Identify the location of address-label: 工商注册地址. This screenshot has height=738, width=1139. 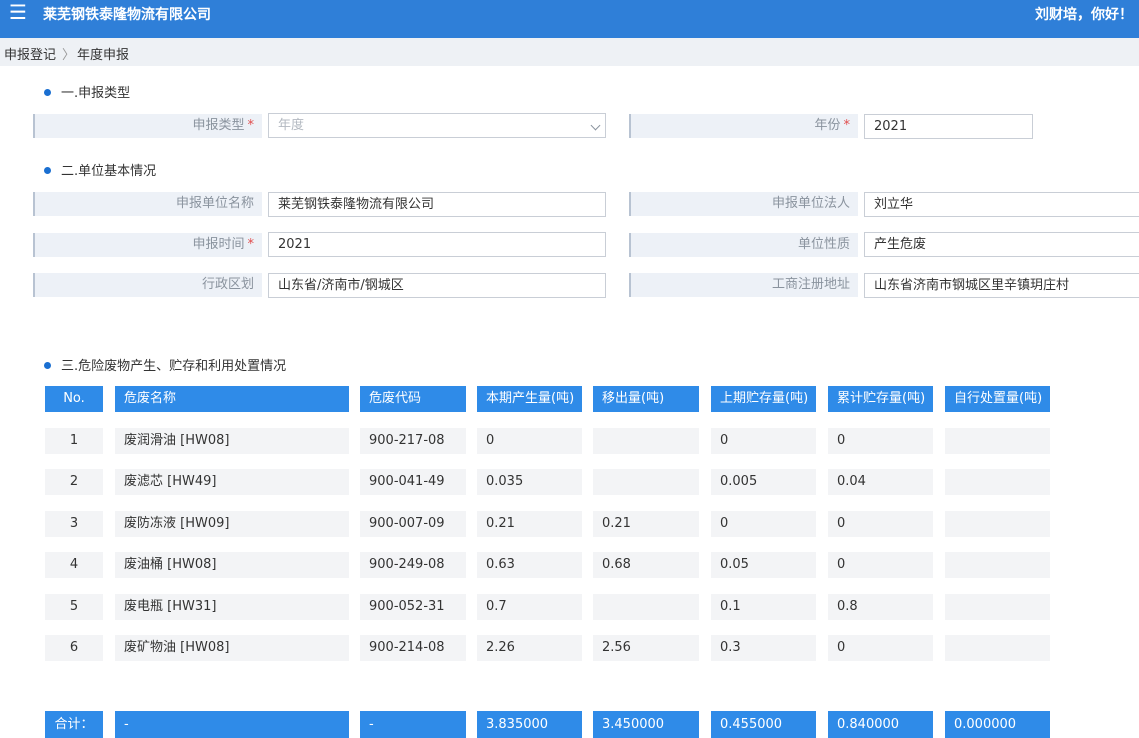
(743, 285).